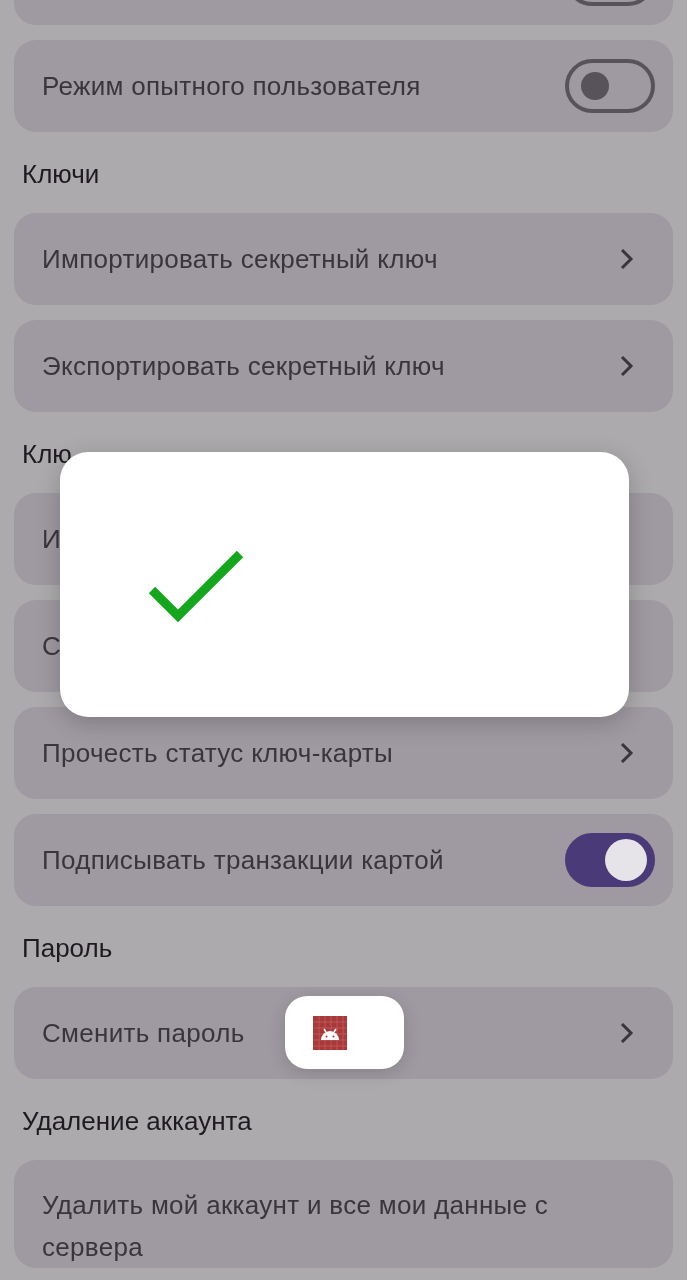 The width and height of the screenshot is (687, 1280). I want to click on settings-row: Прочесть статус ключ-карты, so click(343, 753).